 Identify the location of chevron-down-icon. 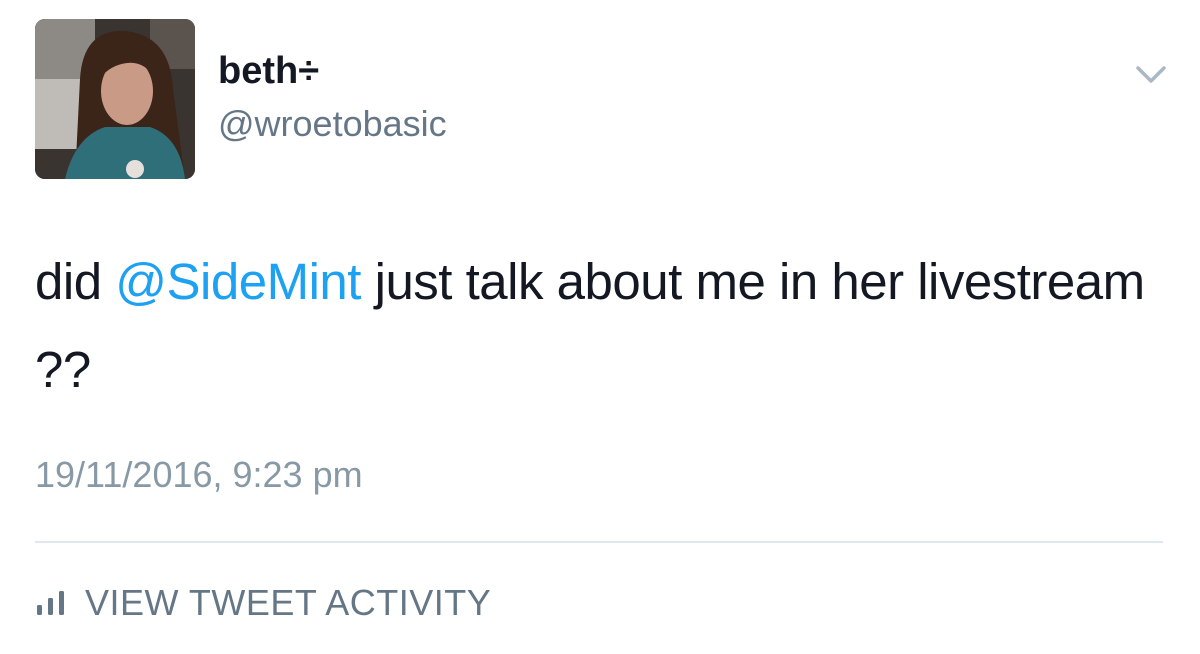
(1151, 74).